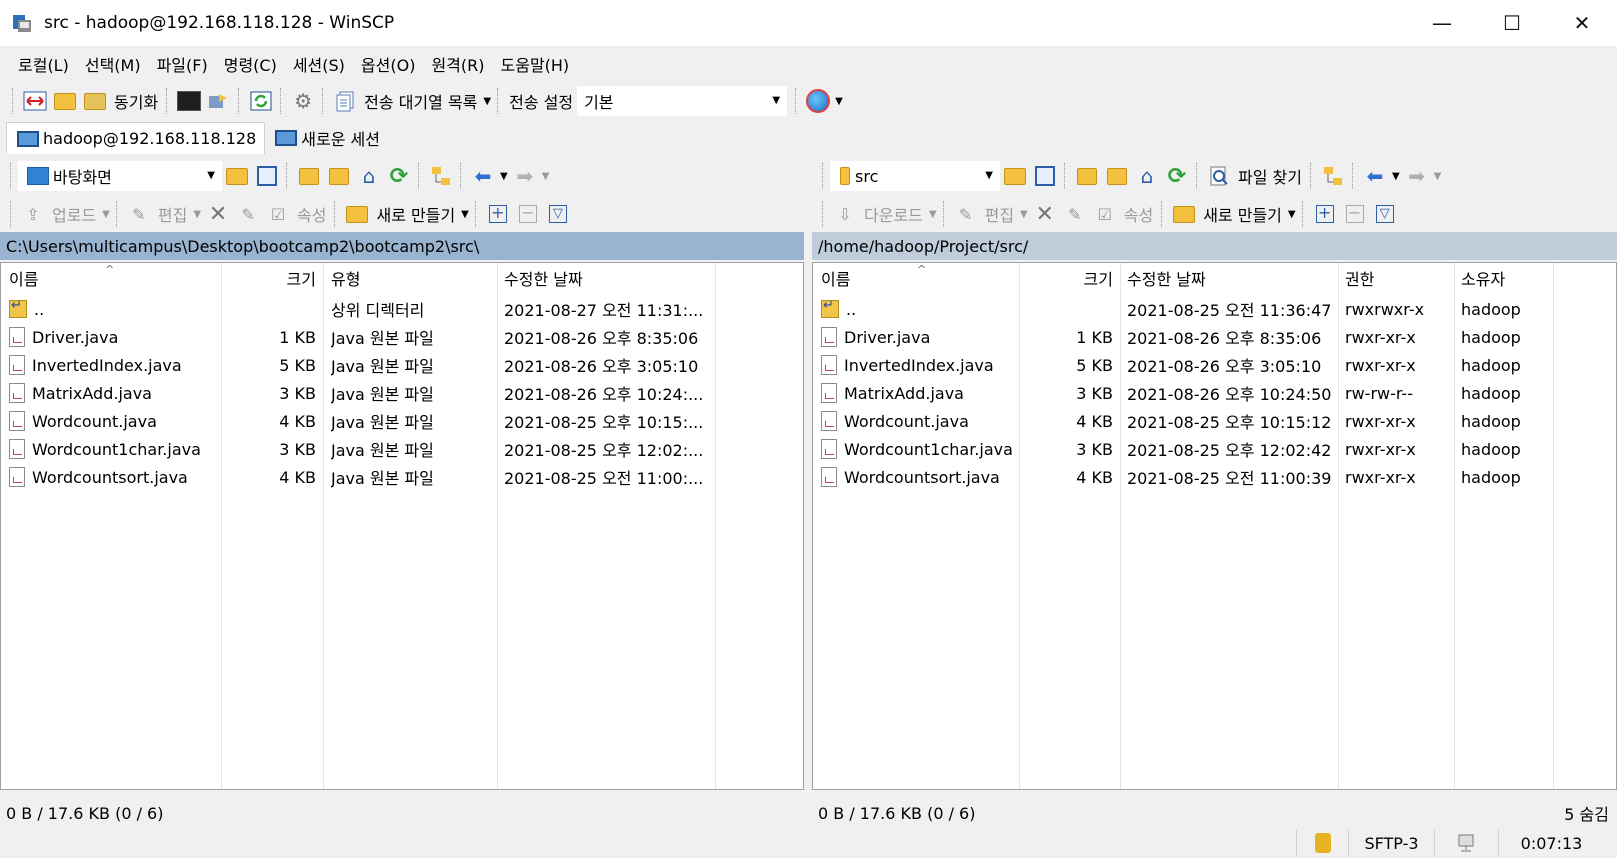 The width and height of the screenshot is (1617, 858). What do you see at coordinates (1270, 176) in the screenshot?
I see `find-files-label: 파일 찾기` at bounding box center [1270, 176].